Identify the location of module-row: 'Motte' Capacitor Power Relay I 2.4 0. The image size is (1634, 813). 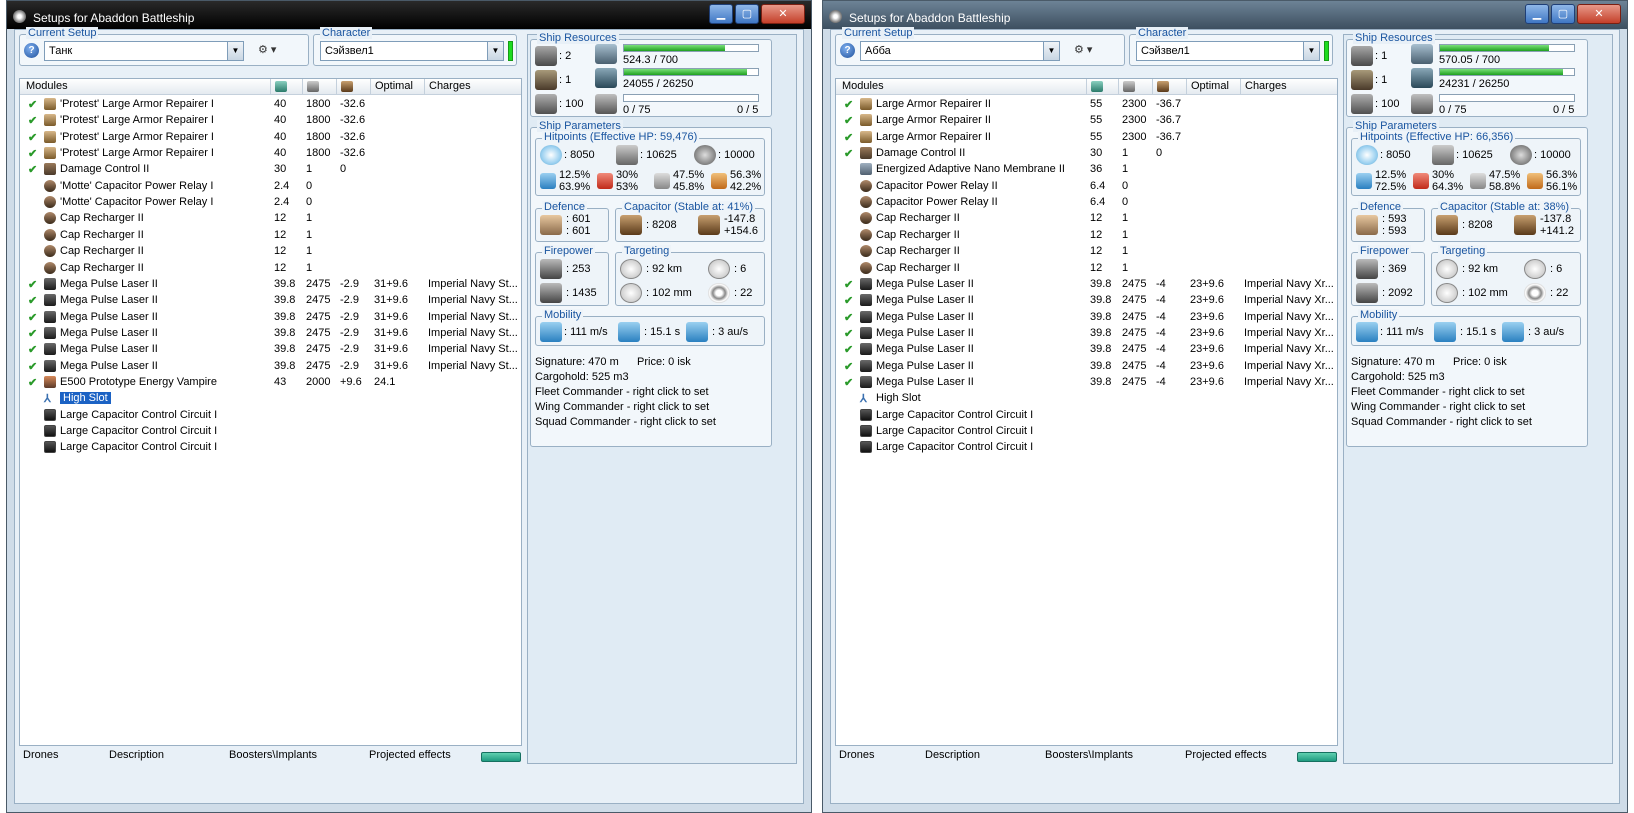
(270, 186).